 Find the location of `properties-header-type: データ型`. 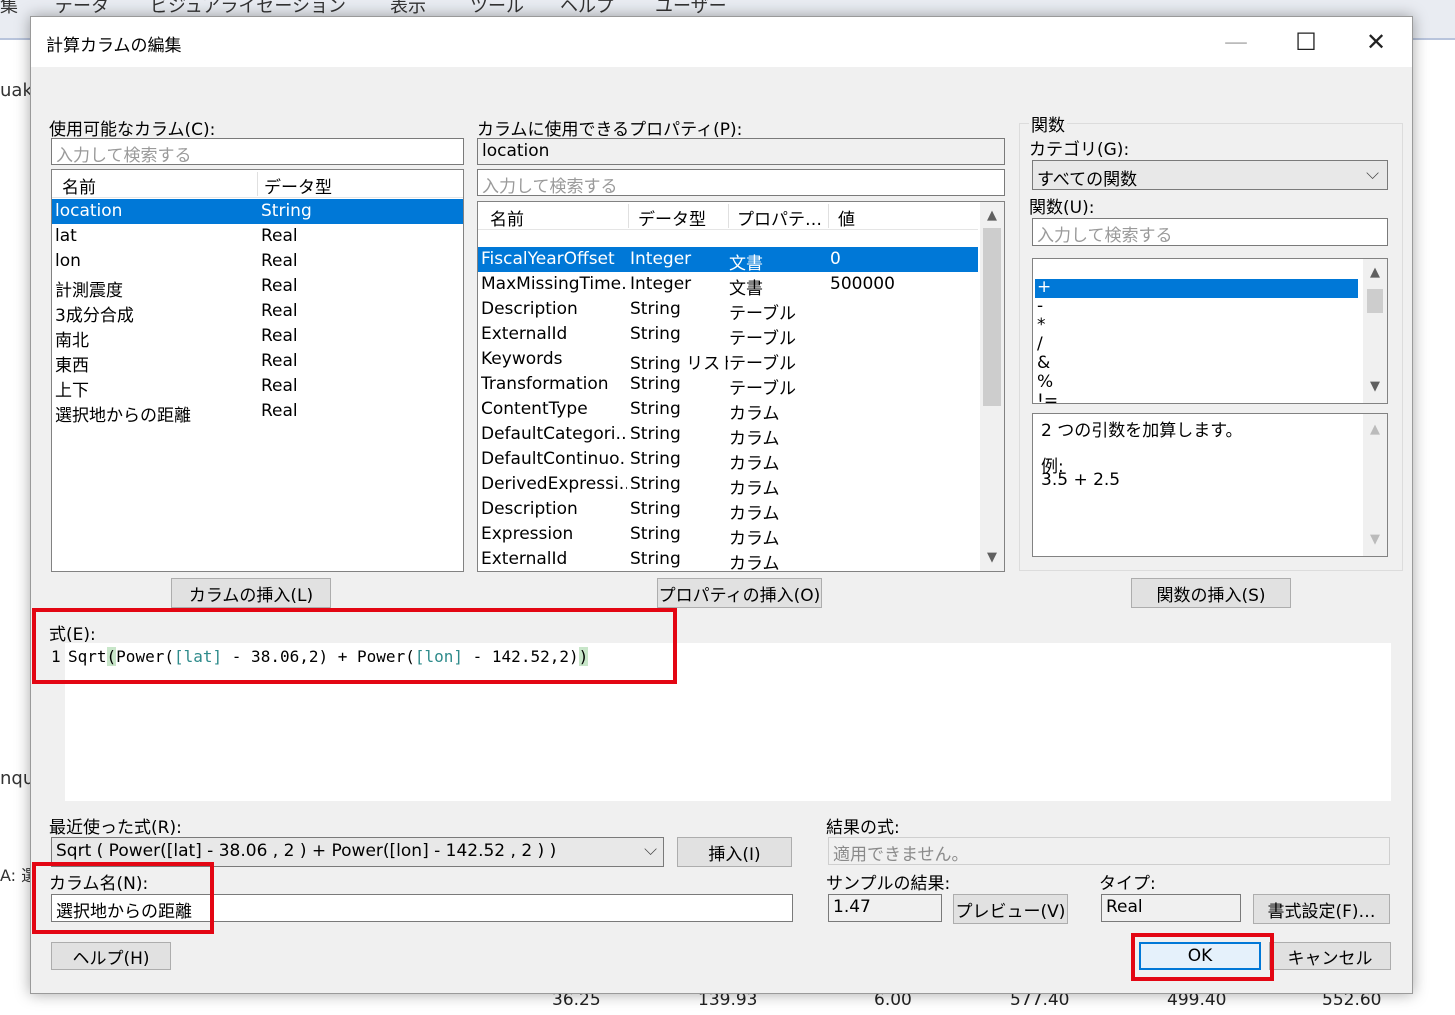

properties-header-type: データ型 is located at coordinates (672, 217).